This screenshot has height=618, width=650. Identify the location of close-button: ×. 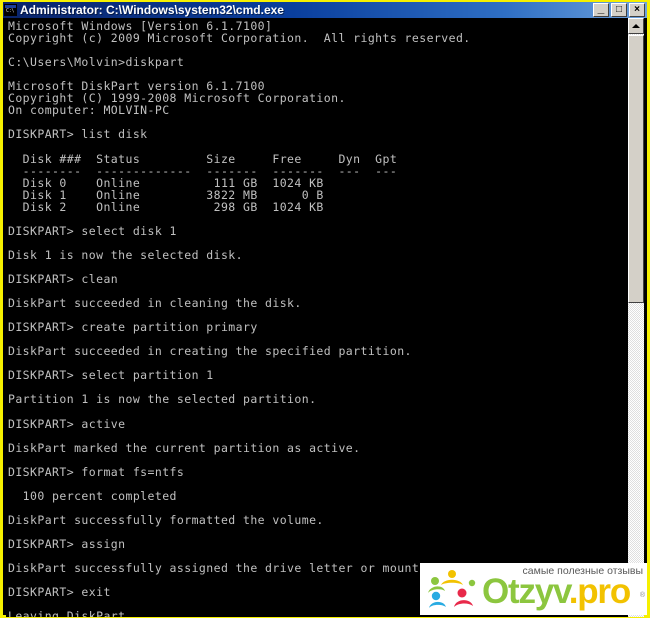
(637, 10).